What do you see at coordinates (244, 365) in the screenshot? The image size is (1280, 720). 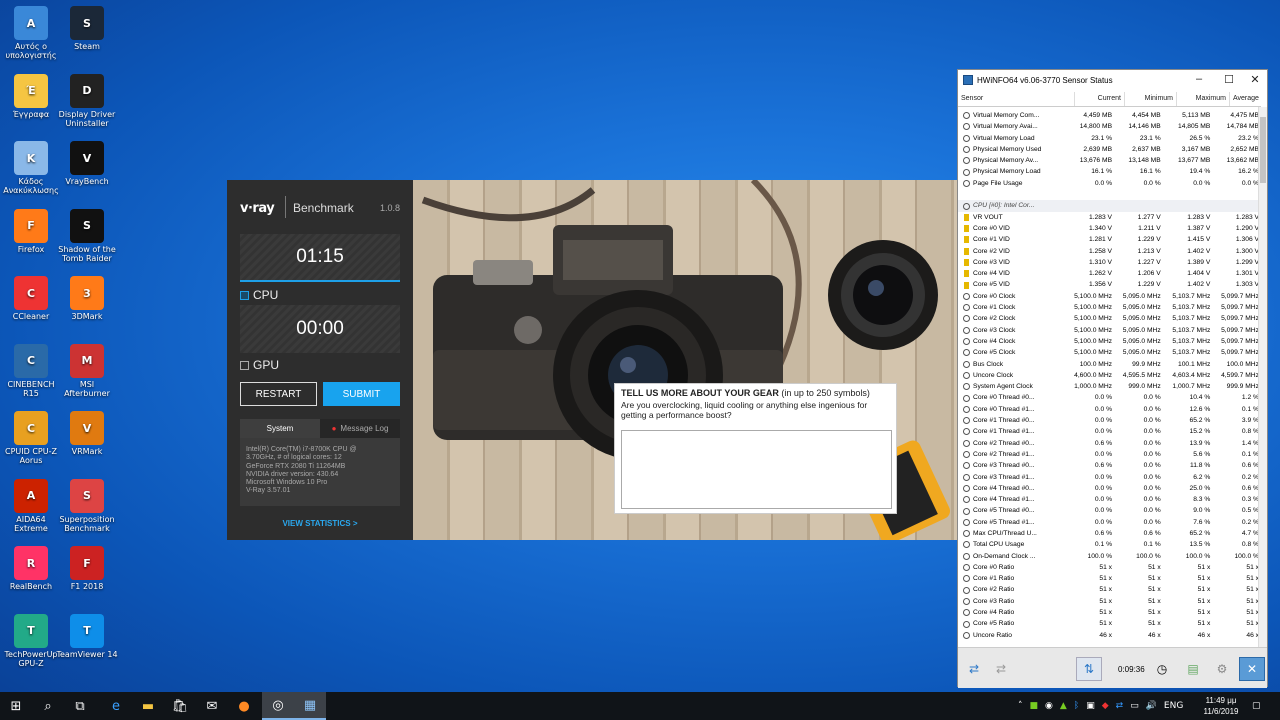 I see `gpu-checkbox` at bounding box center [244, 365].